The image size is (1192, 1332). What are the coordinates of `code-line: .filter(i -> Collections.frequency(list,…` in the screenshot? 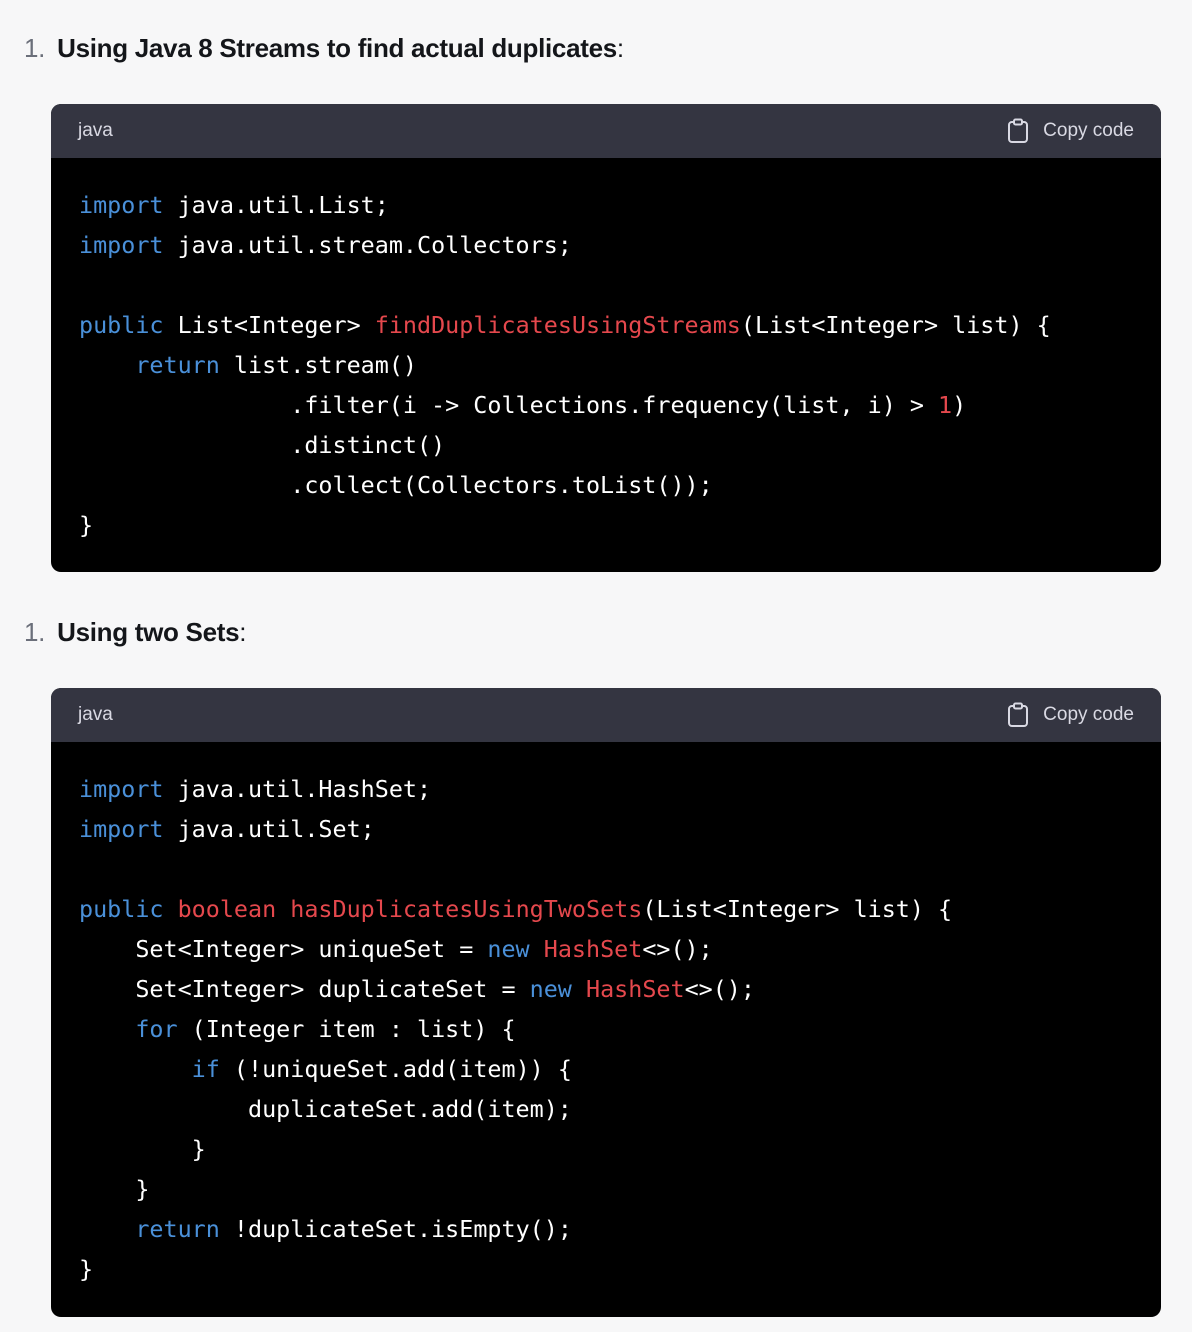 It's located at (606, 405).